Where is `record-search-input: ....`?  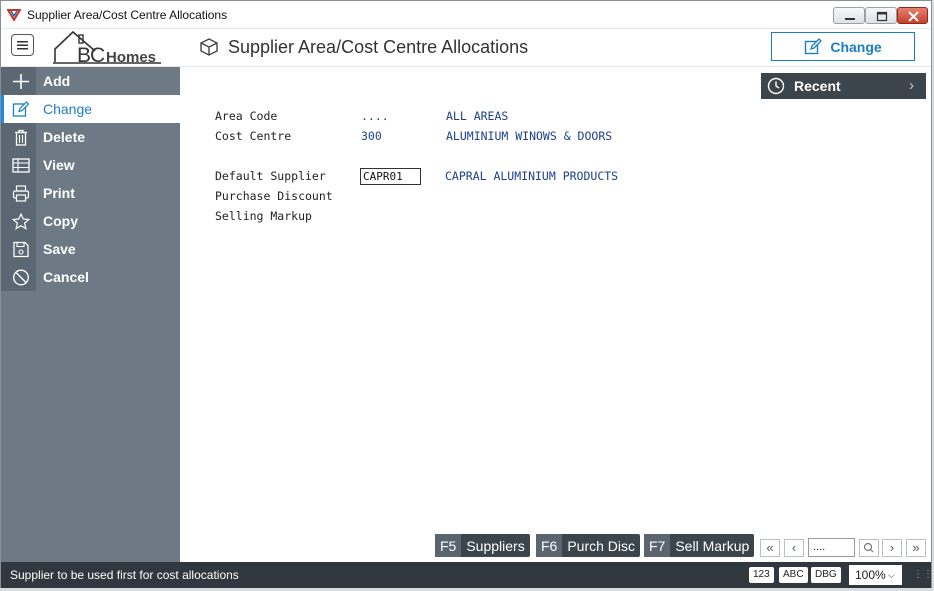
record-search-input: .... is located at coordinates (831, 547).